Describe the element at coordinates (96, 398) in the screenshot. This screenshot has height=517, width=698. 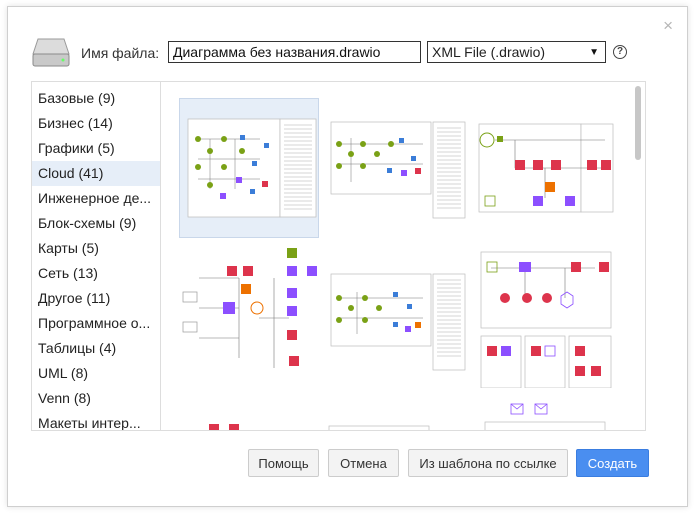
I see `category-item: Venn (8)` at that location.